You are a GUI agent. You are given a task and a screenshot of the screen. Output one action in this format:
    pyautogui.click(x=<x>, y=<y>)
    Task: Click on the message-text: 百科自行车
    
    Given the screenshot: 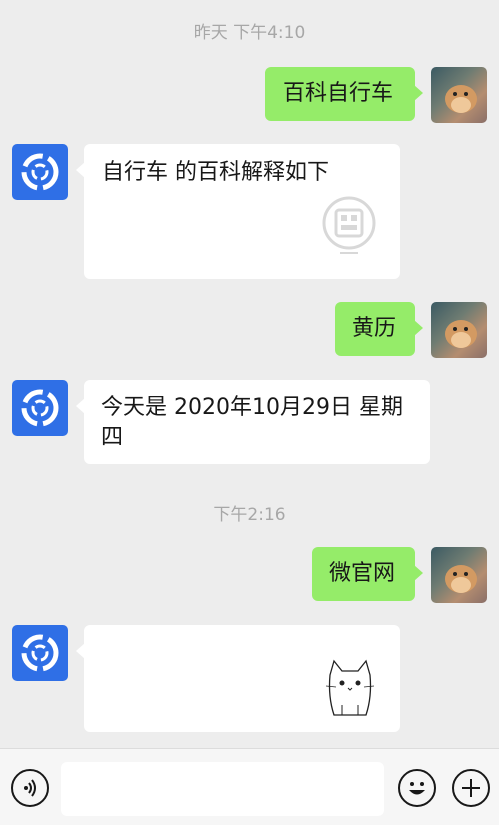 What is the action you would take?
    pyautogui.click(x=338, y=93)
    